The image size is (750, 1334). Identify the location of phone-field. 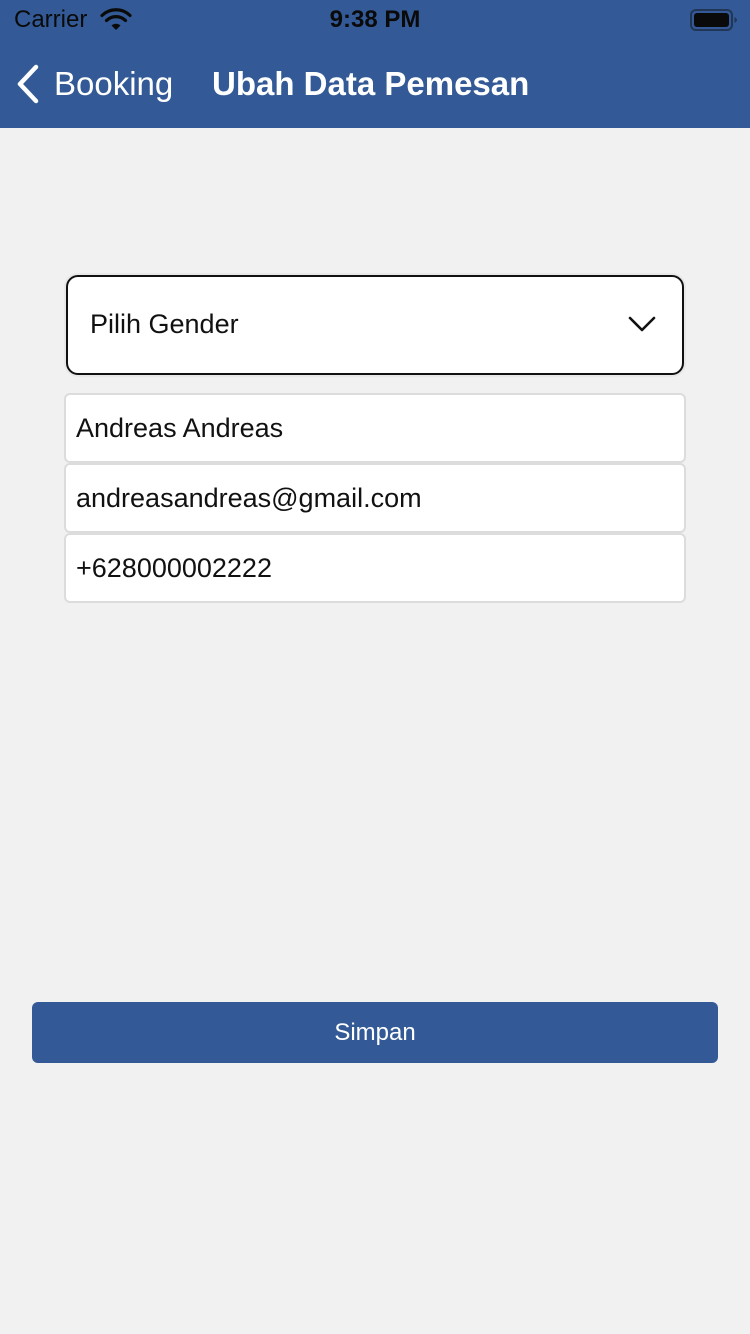
(375, 568).